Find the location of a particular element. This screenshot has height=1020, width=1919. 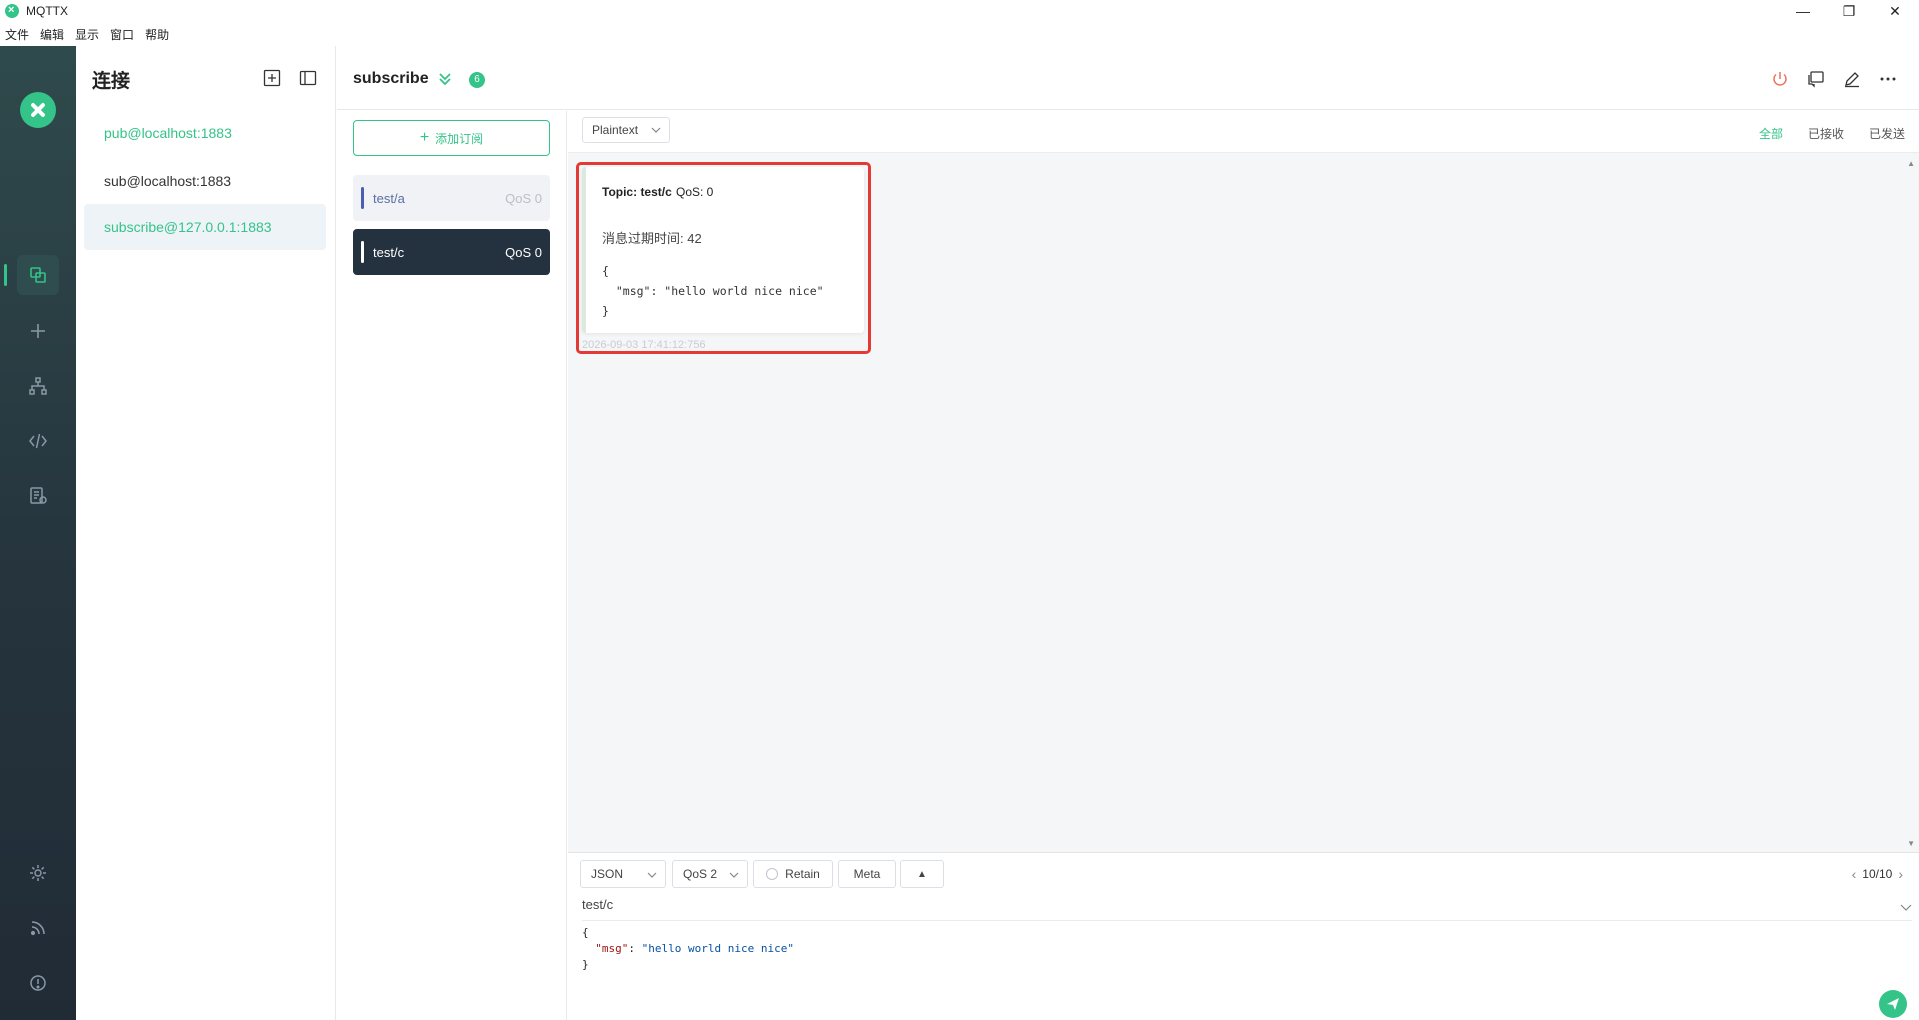

title-bar: MQTTX — ❐ ✕ is located at coordinates (959, 11).